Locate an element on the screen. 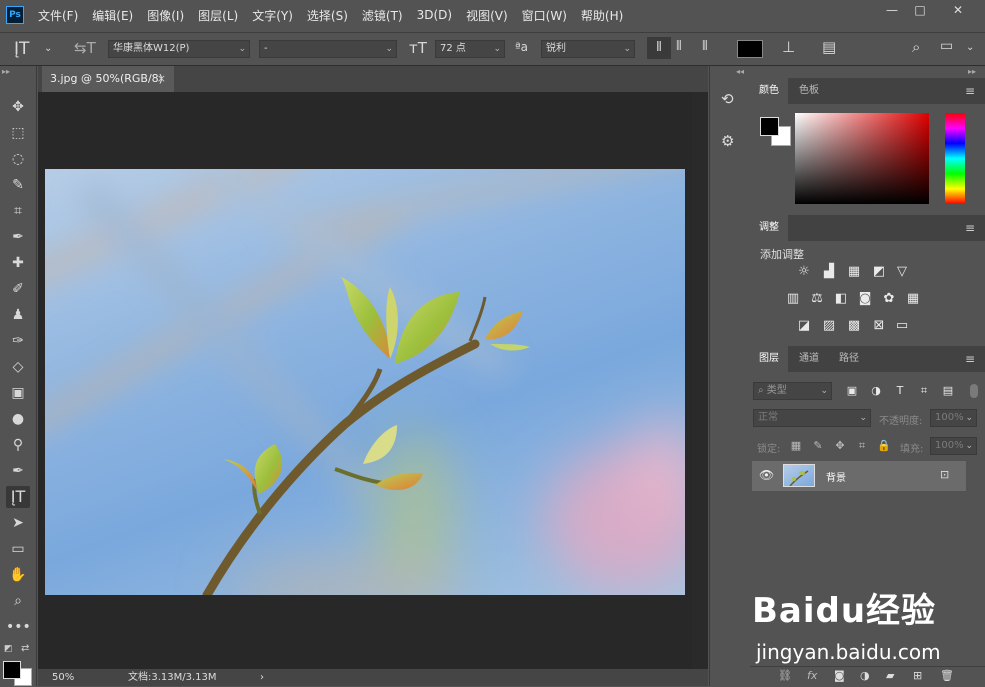 This screenshot has width=985, height=687. minimize-button: — is located at coordinates (892, 10).